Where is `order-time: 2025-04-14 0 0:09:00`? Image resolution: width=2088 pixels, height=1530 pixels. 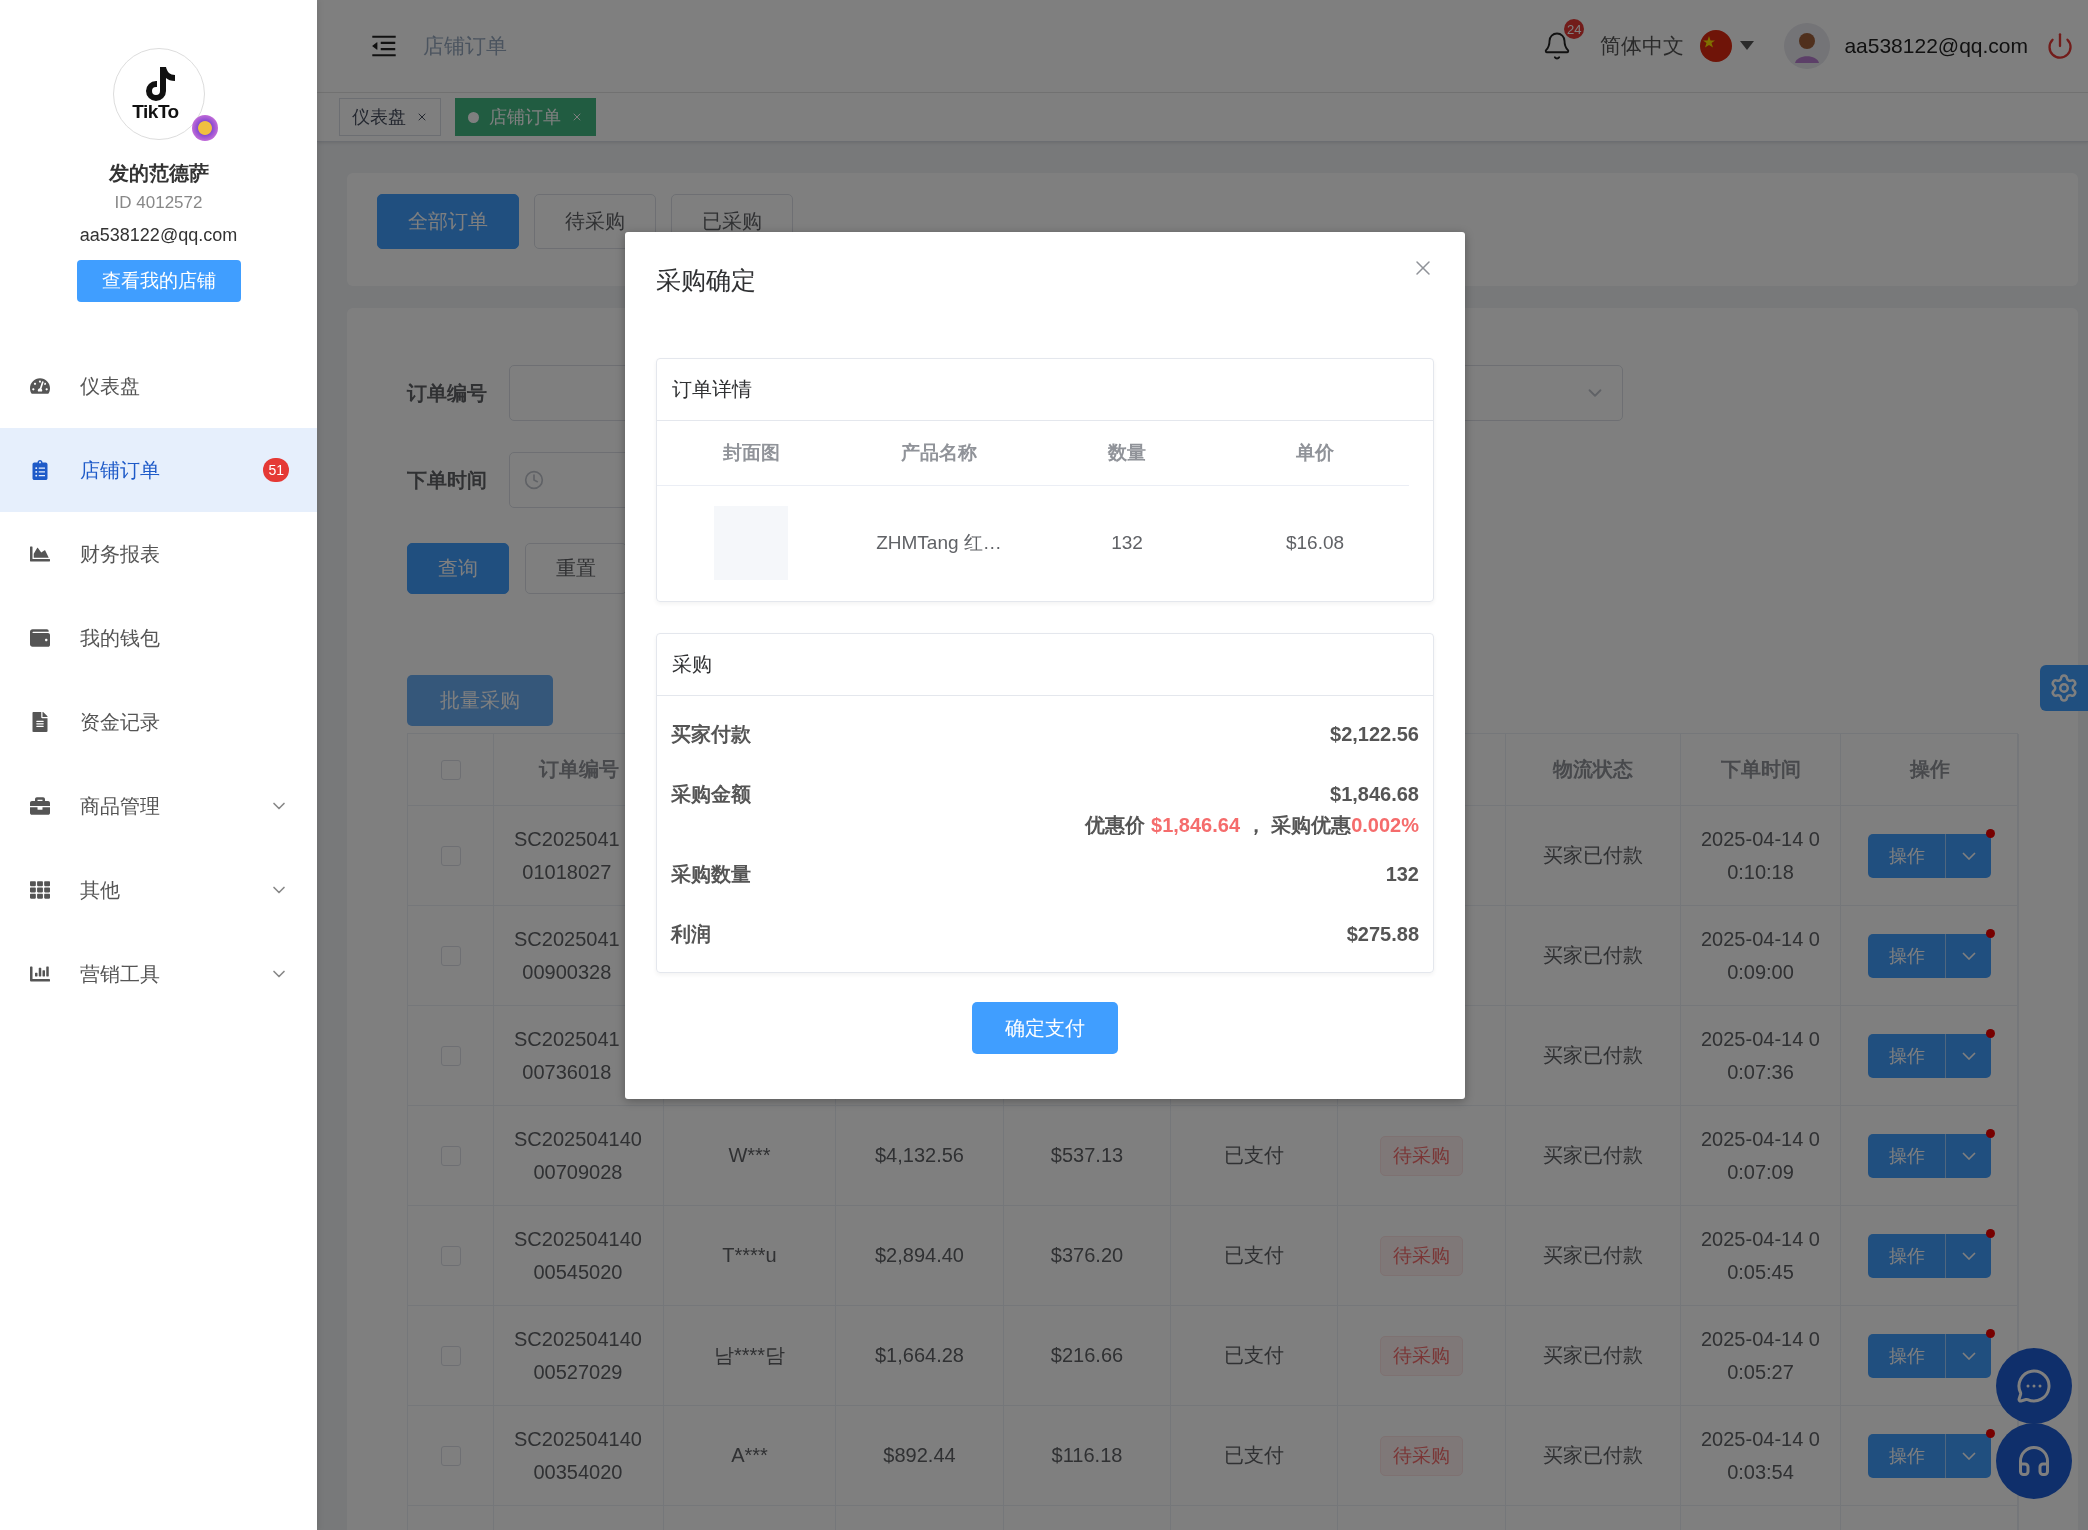 order-time: 2025-04-14 0 0:09:00 is located at coordinates (1760, 955).